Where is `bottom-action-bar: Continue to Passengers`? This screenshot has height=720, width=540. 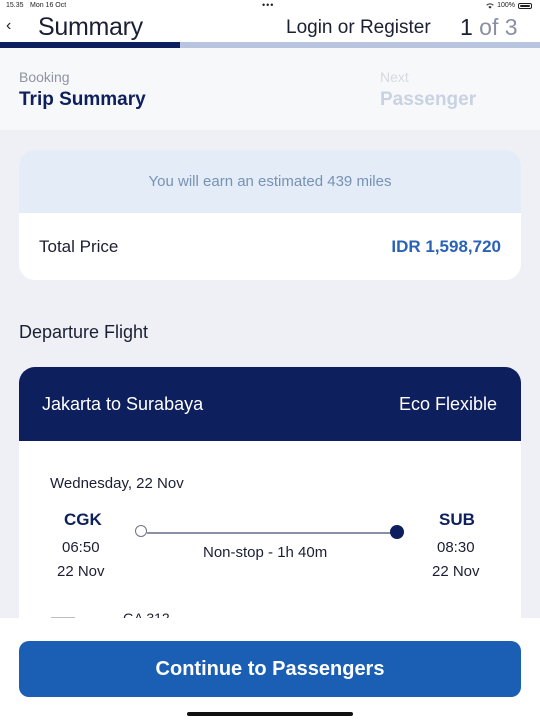 bottom-action-bar: Continue to Passengers is located at coordinates (270, 669).